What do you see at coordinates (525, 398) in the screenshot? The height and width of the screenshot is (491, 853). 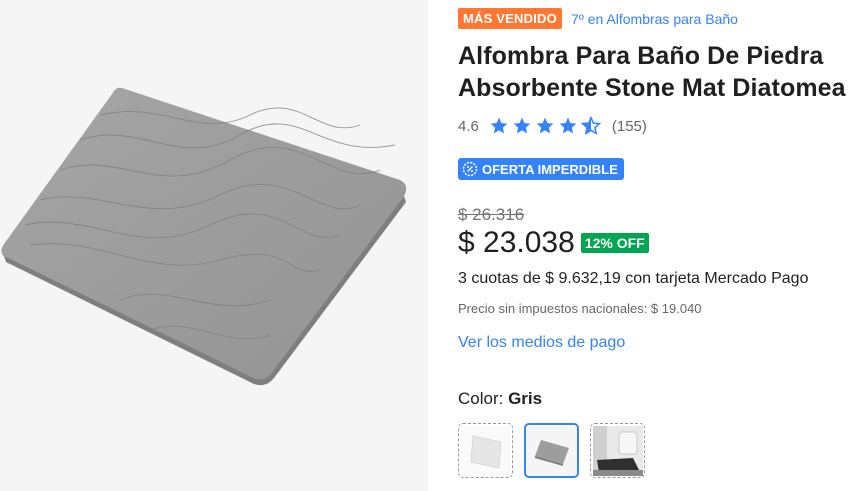 I see `selected-color-value: Gris` at bounding box center [525, 398].